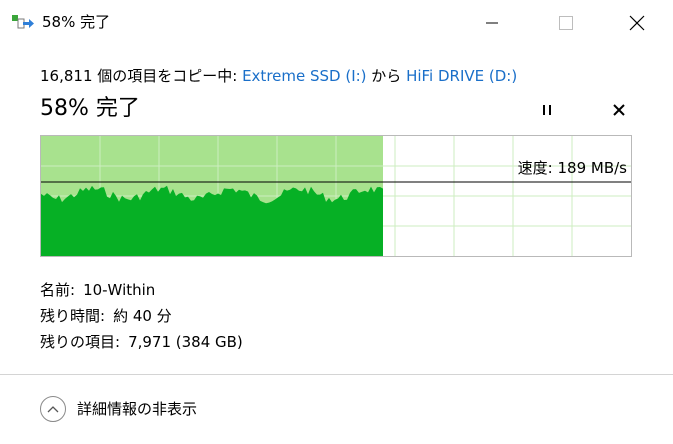  Describe the element at coordinates (76, 22) in the screenshot. I see `window-title: 58% 完了` at that location.